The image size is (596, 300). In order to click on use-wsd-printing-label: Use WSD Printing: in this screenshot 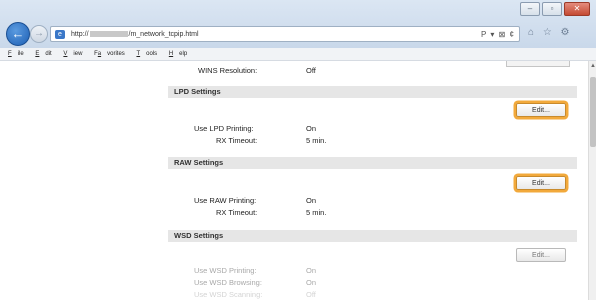, I will do `click(225, 270)`.